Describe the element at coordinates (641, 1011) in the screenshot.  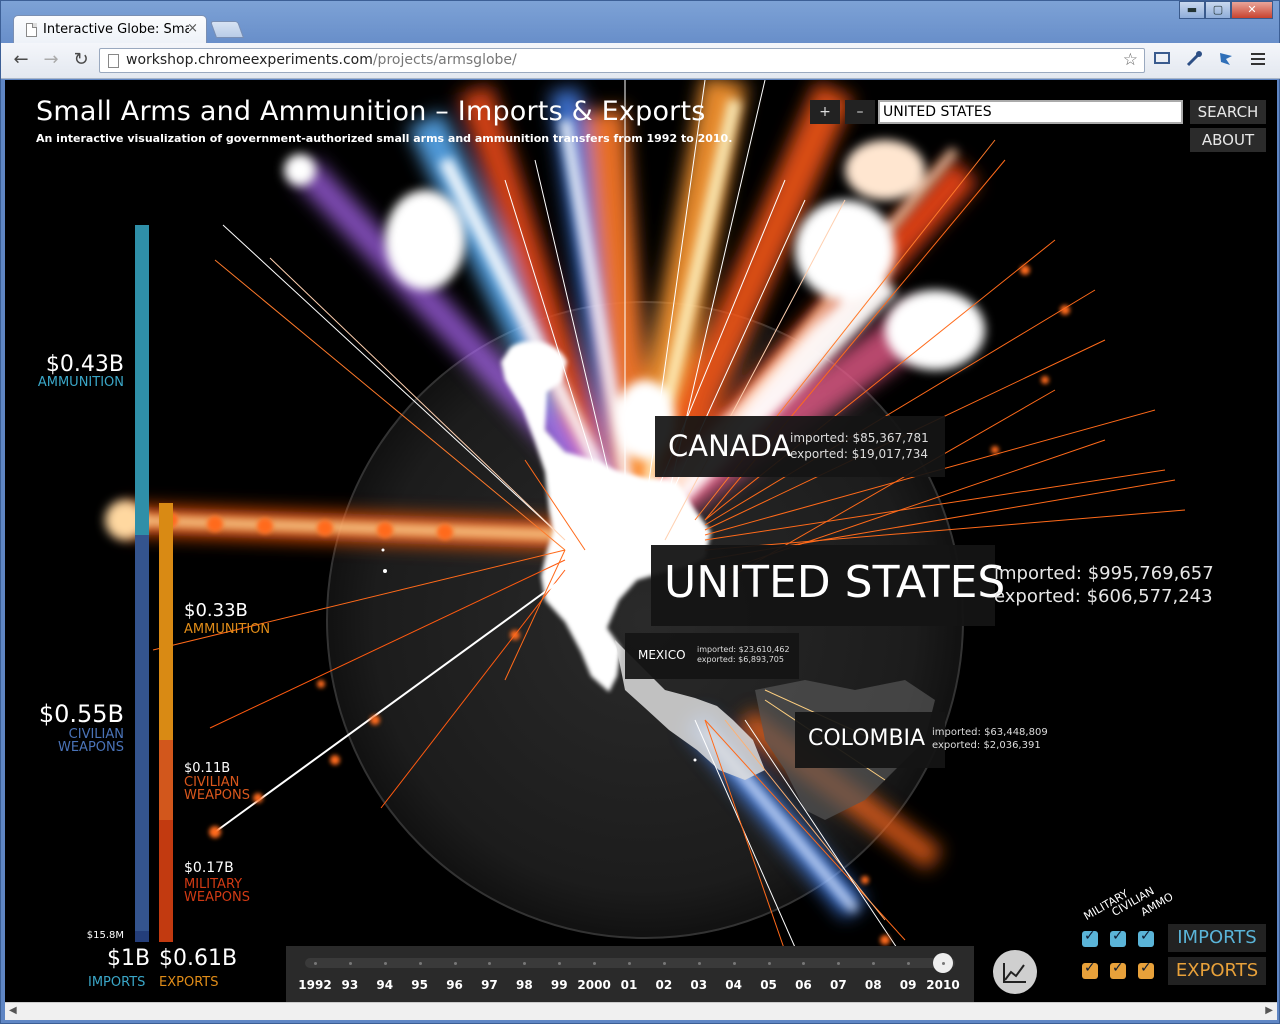
I see `horizontal-scrollbar: ◀ ▶` at that location.